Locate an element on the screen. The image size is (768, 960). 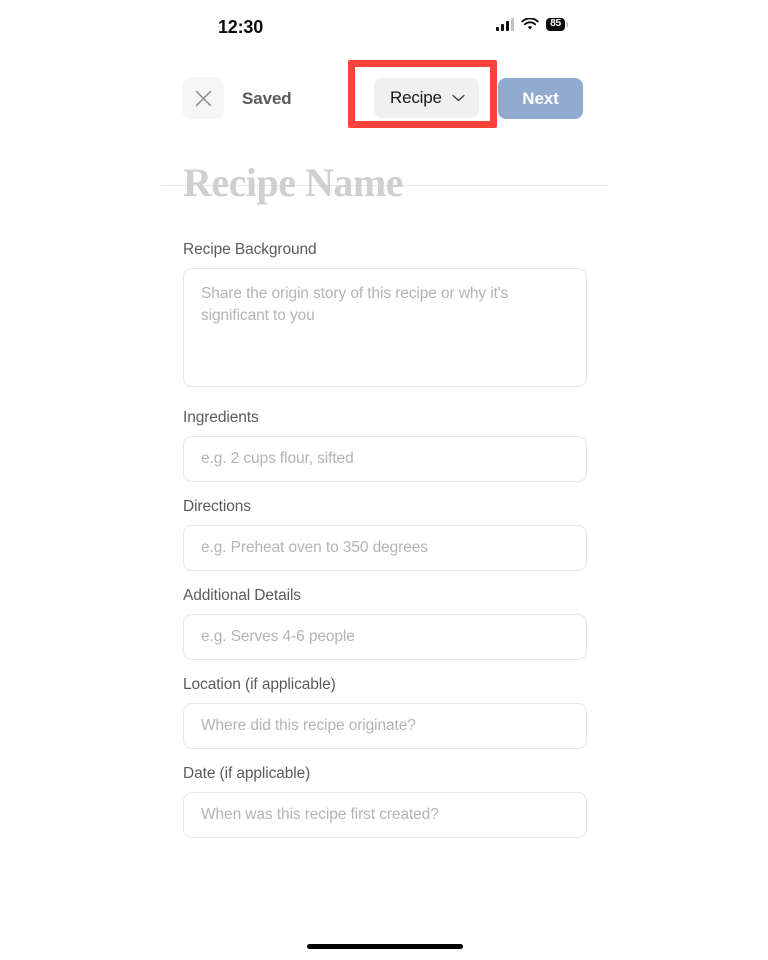
field-additional-details: Additional Details is located at coordinates (385, 623).